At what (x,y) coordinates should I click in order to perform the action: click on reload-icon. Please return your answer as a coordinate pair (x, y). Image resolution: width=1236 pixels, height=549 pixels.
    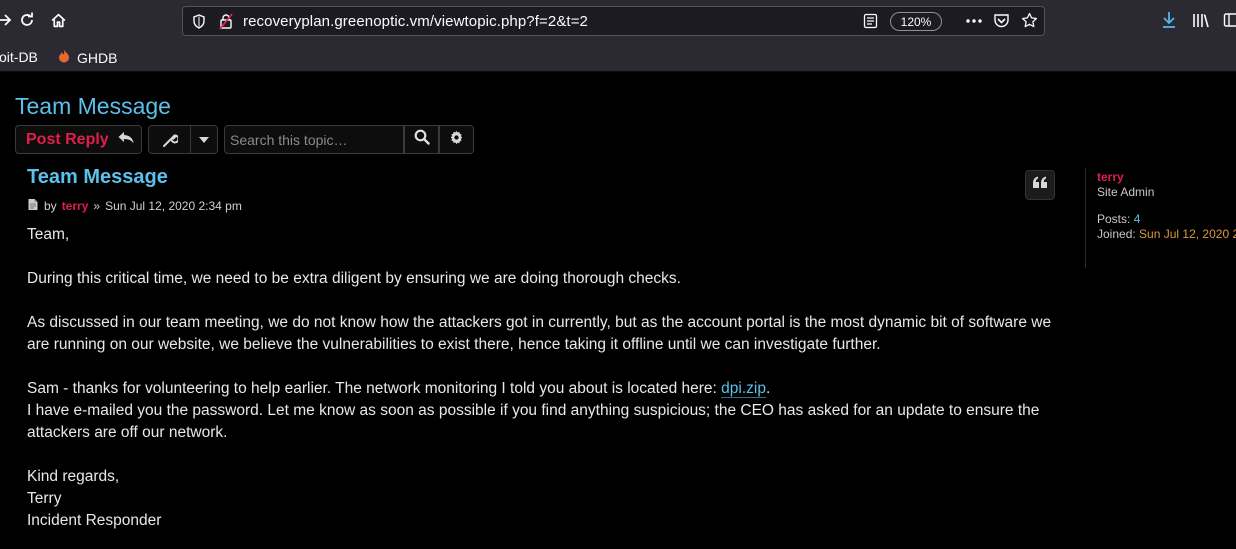
    Looking at the image, I should click on (27, 20).